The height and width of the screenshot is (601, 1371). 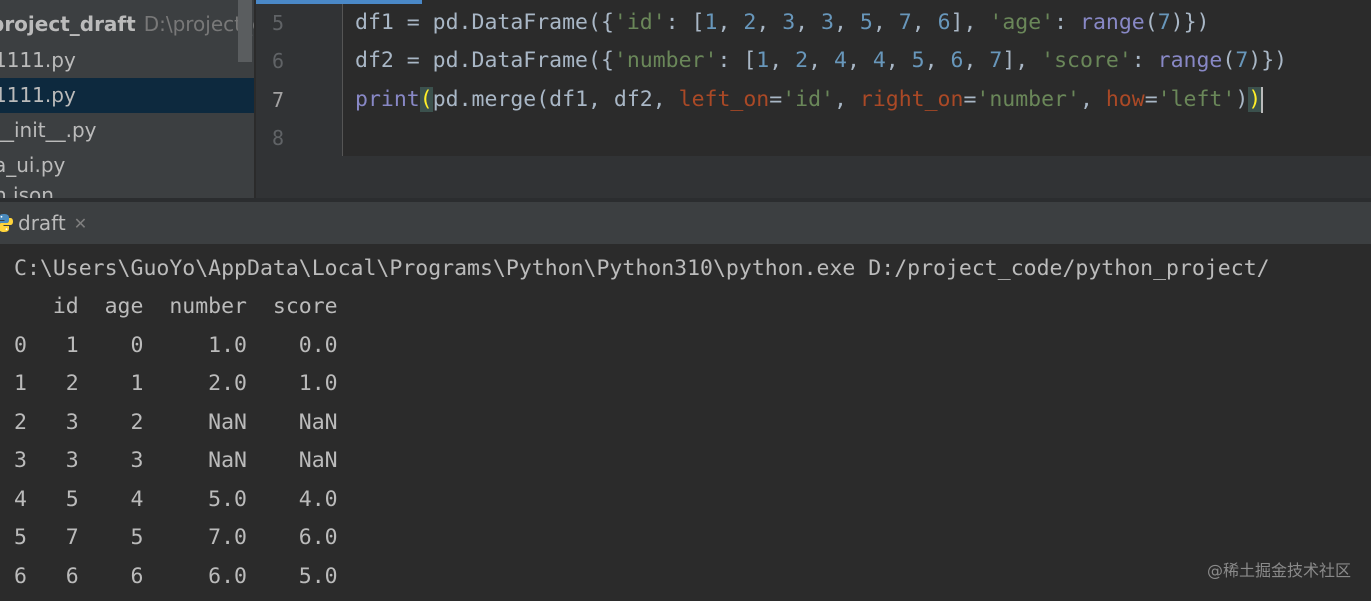 I want to click on tree-item-label: __init__.py, so click(x=48, y=130).